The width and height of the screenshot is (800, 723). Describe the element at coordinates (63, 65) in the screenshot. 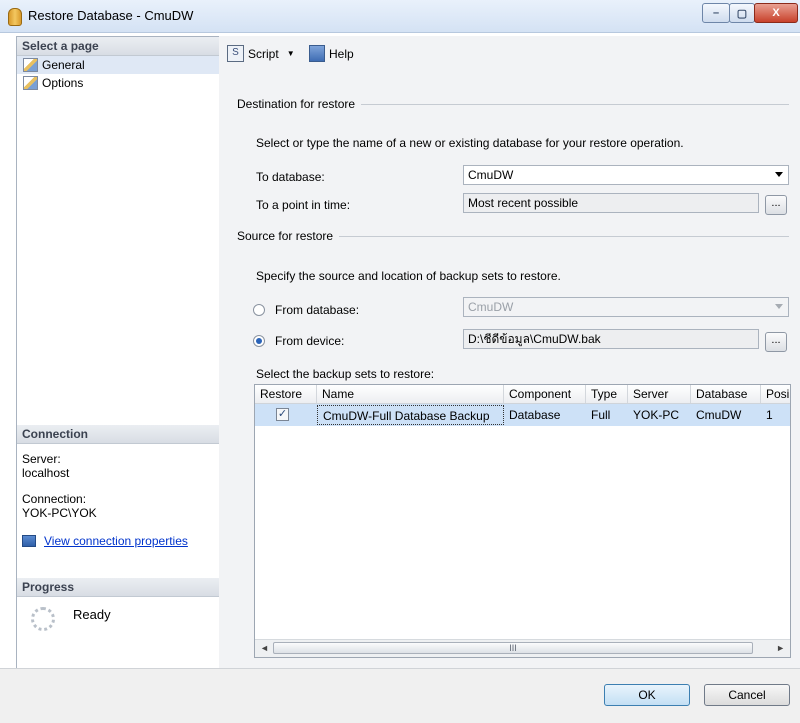

I see `page-item-label: General` at that location.